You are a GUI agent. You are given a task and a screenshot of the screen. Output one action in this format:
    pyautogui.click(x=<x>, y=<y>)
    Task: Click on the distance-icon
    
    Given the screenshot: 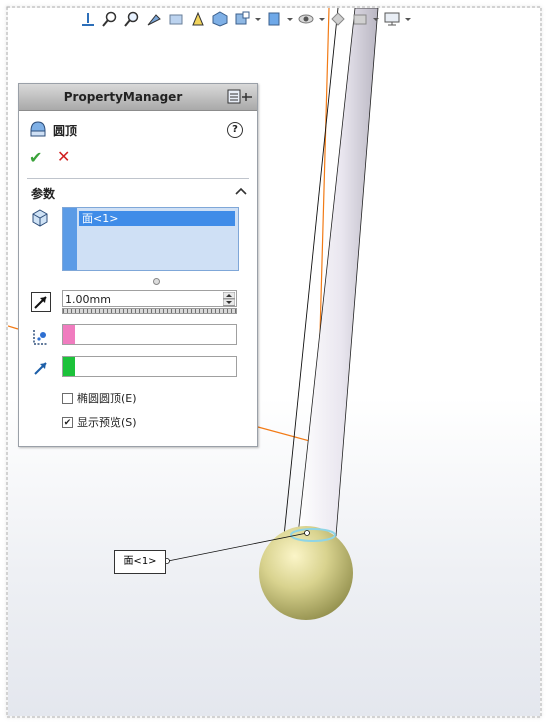 What is the action you would take?
    pyautogui.click(x=41, y=302)
    